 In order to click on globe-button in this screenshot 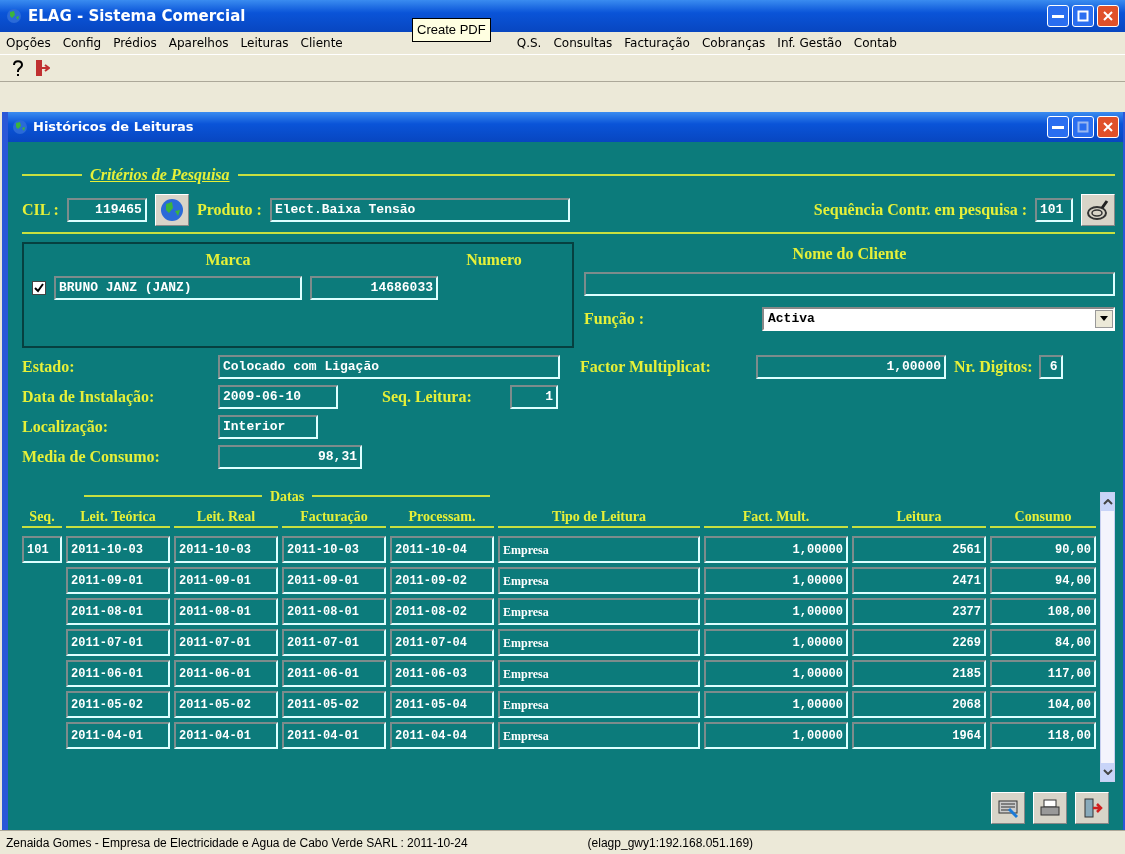, I will do `click(171, 210)`.